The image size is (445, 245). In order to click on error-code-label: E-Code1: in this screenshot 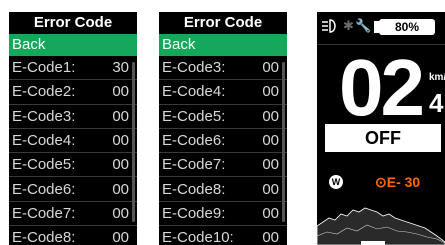, I will do `click(44, 68)`.